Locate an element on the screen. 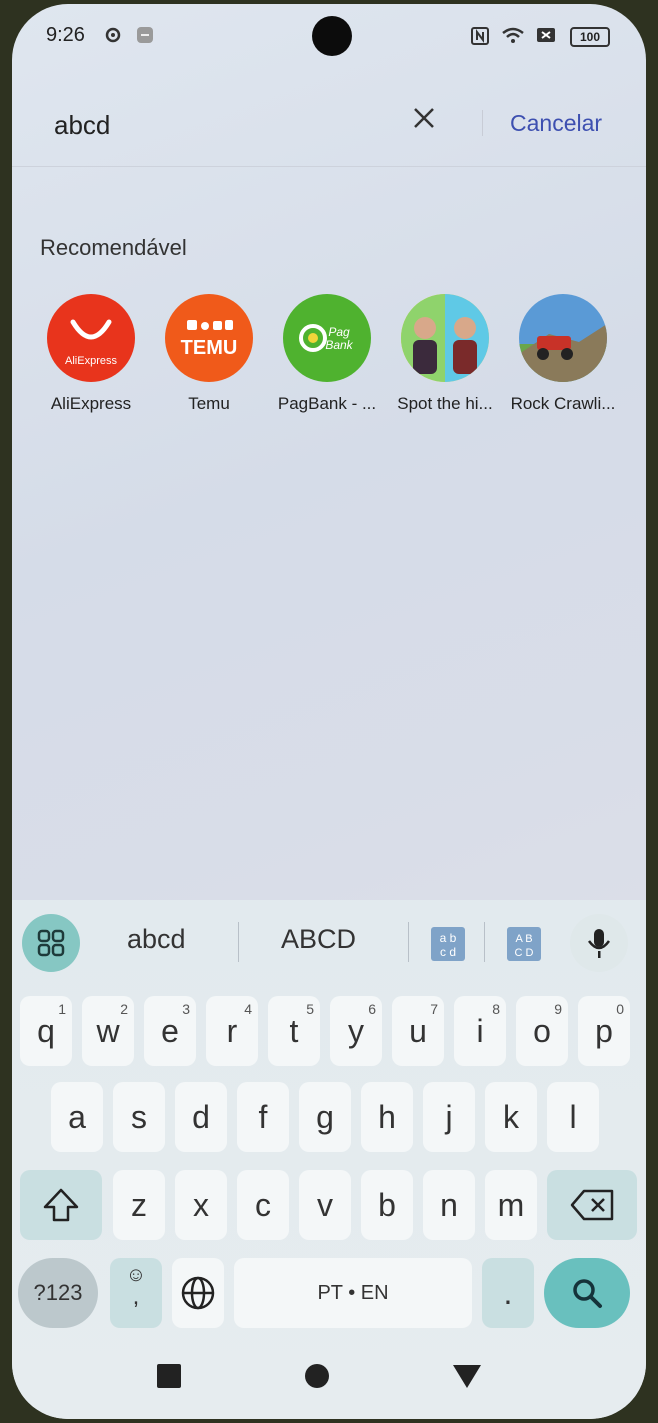 The image size is (658, 1423). space-key: PT • EN is located at coordinates (353, 1293).